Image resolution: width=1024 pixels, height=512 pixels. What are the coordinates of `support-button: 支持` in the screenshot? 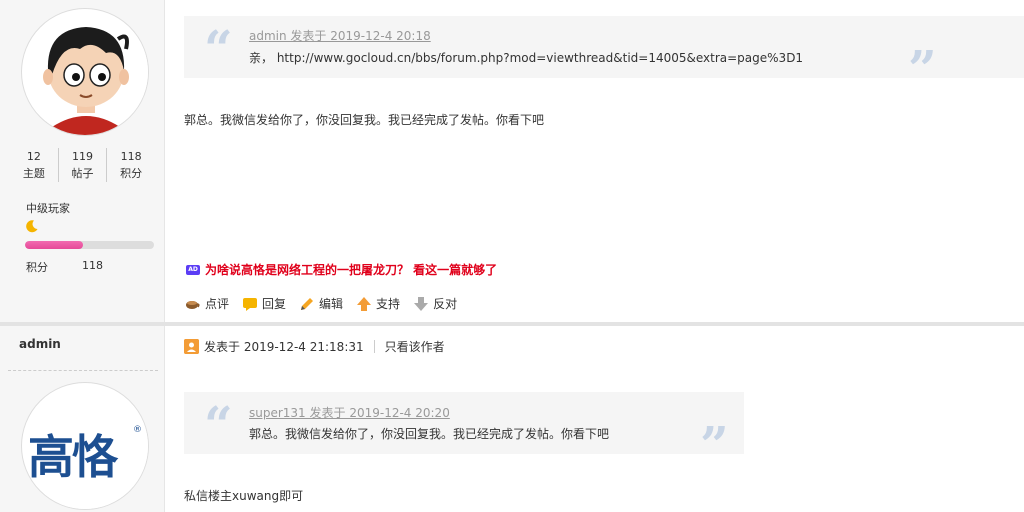 It's located at (378, 303).